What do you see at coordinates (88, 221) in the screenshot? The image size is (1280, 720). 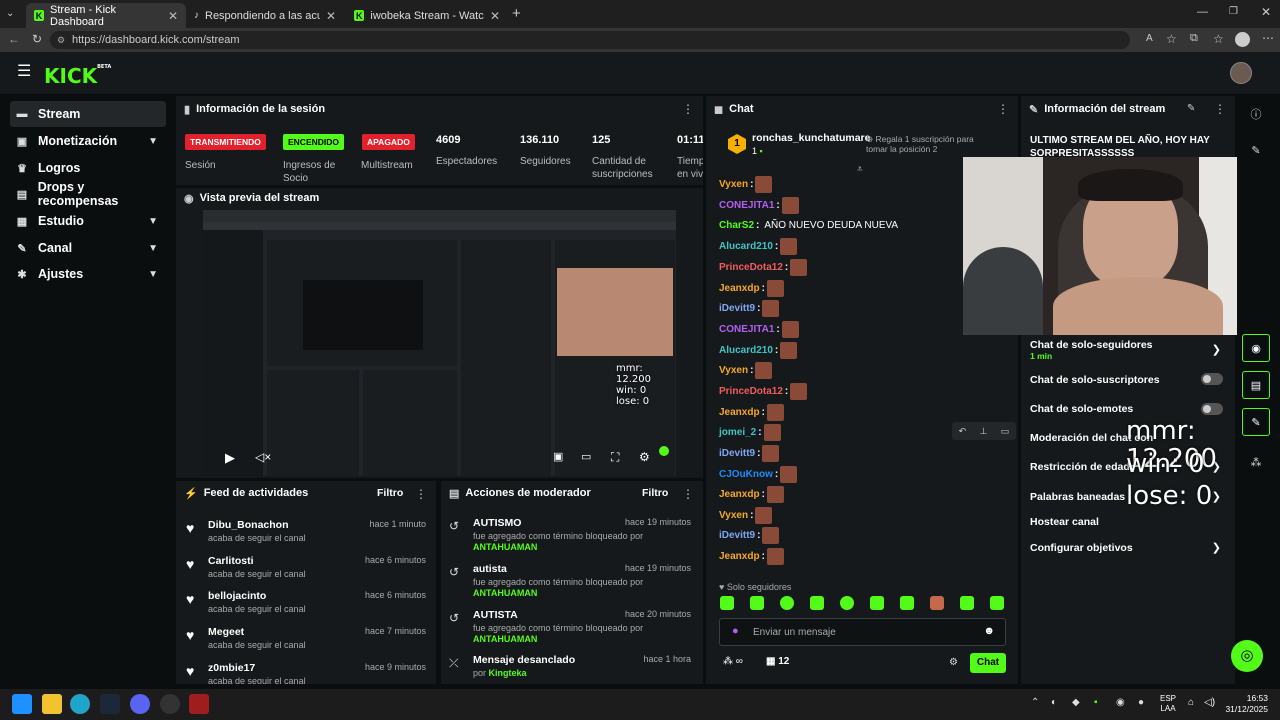 I see `sidebar-item-estudio: ▦ Estudio ▼` at bounding box center [88, 221].